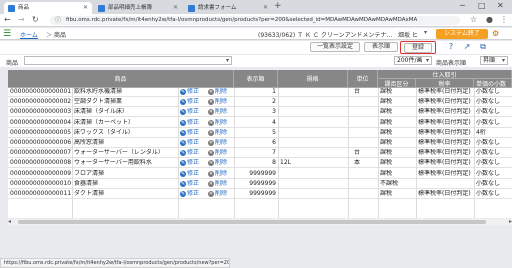 The height and width of the screenshot is (268, 512). I want to click on new-tab-button: +, so click(278, 6).